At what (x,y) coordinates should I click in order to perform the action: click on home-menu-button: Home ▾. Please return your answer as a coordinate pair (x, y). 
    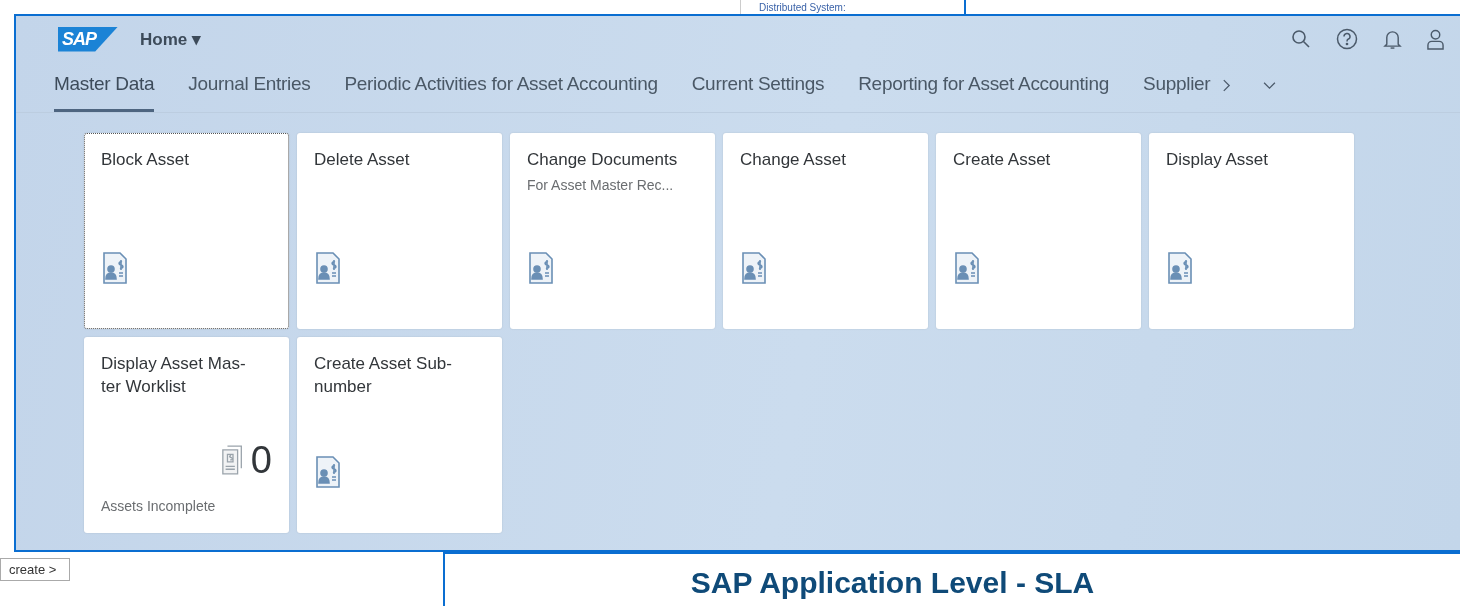
    Looking at the image, I should click on (170, 39).